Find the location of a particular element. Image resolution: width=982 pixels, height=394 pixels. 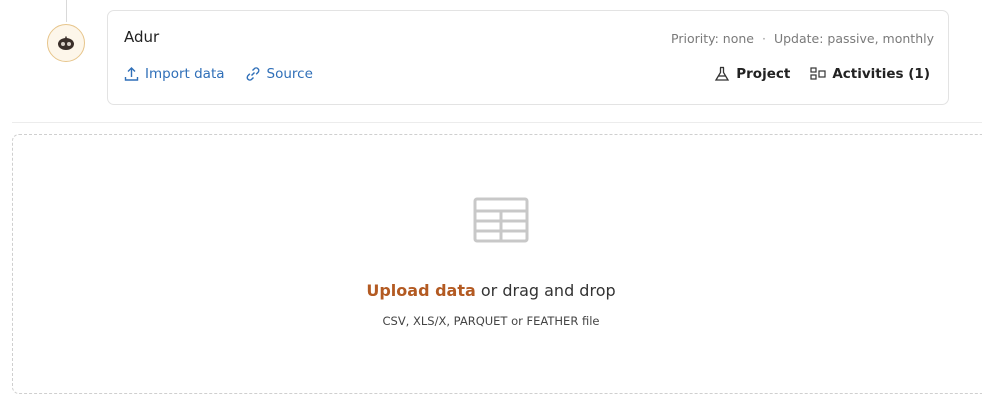

table-icon is located at coordinates (501, 222).